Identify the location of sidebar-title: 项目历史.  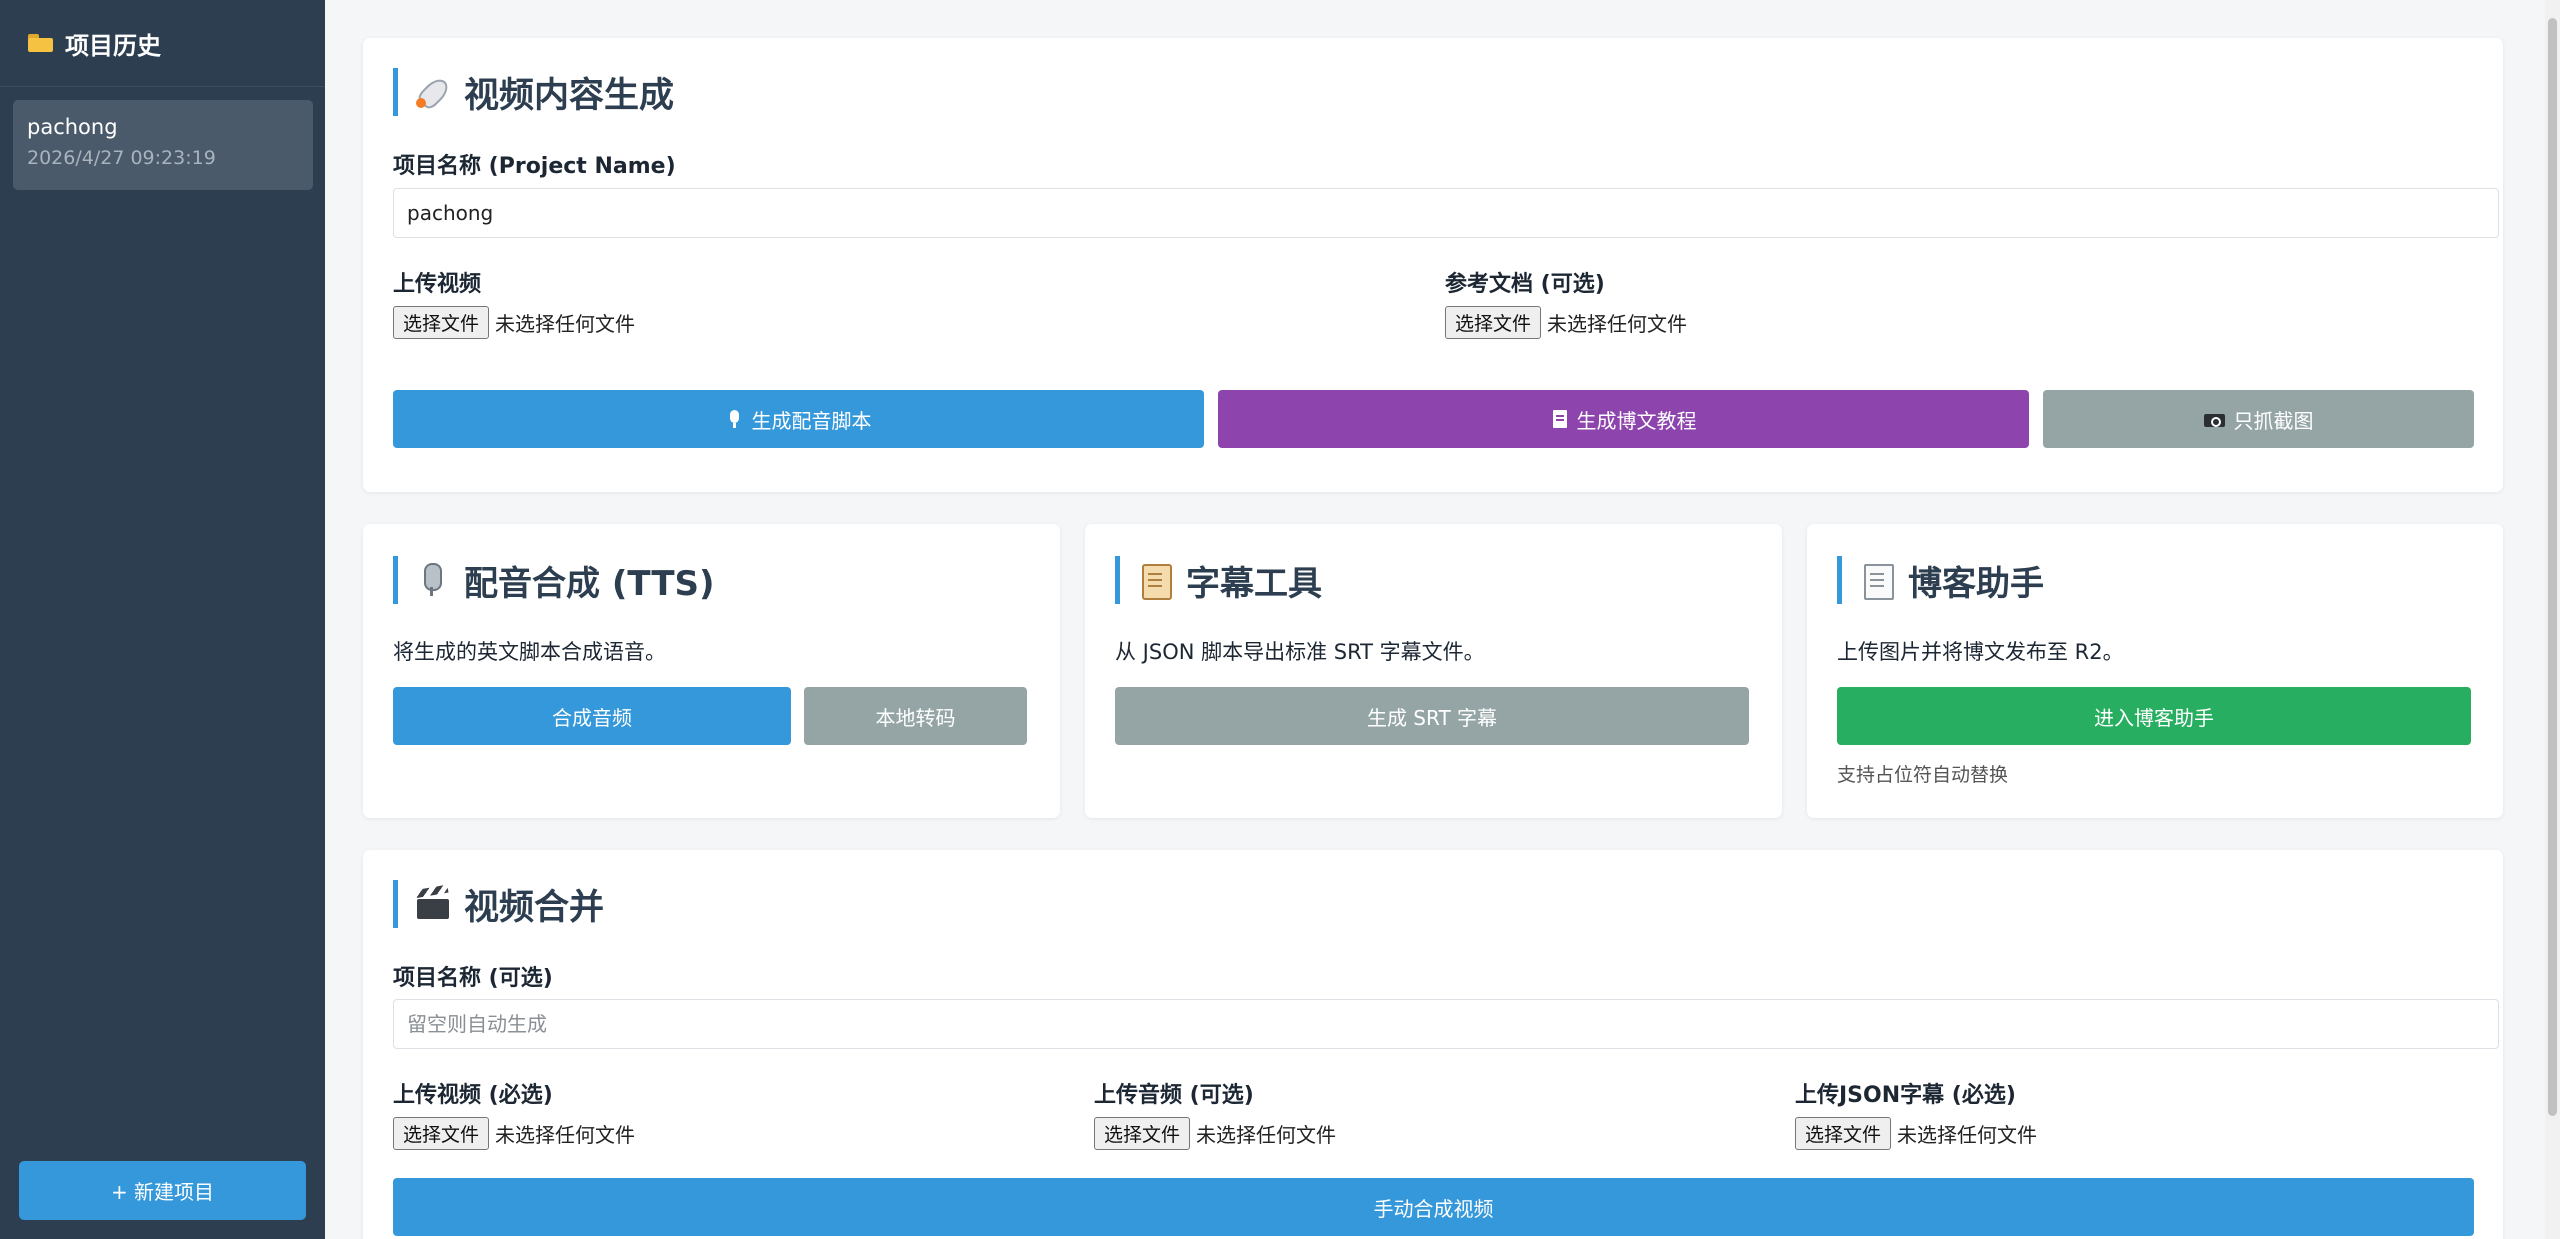
(113, 45).